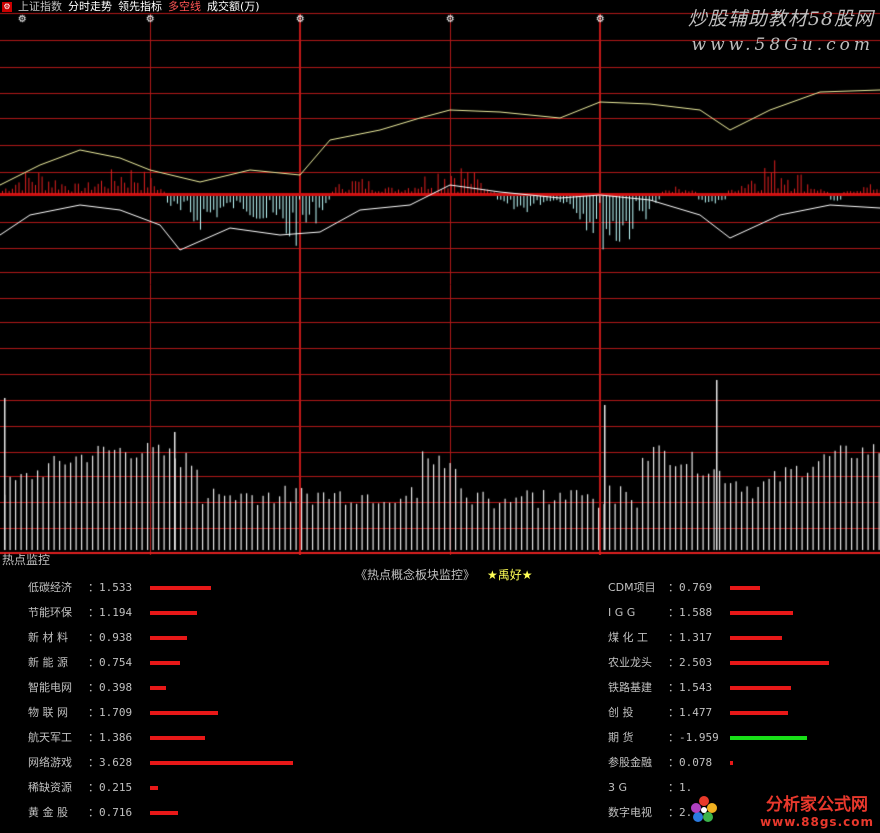 The height and width of the screenshot is (833, 880). What do you see at coordinates (630, 762) in the screenshot?
I see `sector-name: 参股金融` at bounding box center [630, 762].